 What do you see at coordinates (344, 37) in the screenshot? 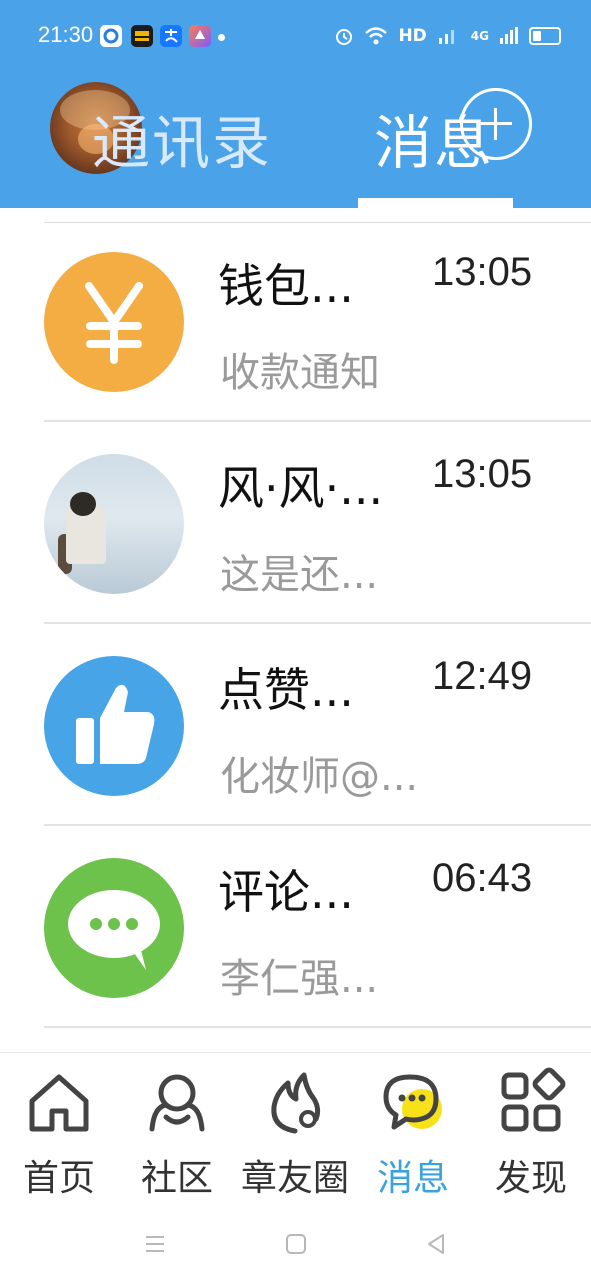
I see `alarm-icon` at bounding box center [344, 37].